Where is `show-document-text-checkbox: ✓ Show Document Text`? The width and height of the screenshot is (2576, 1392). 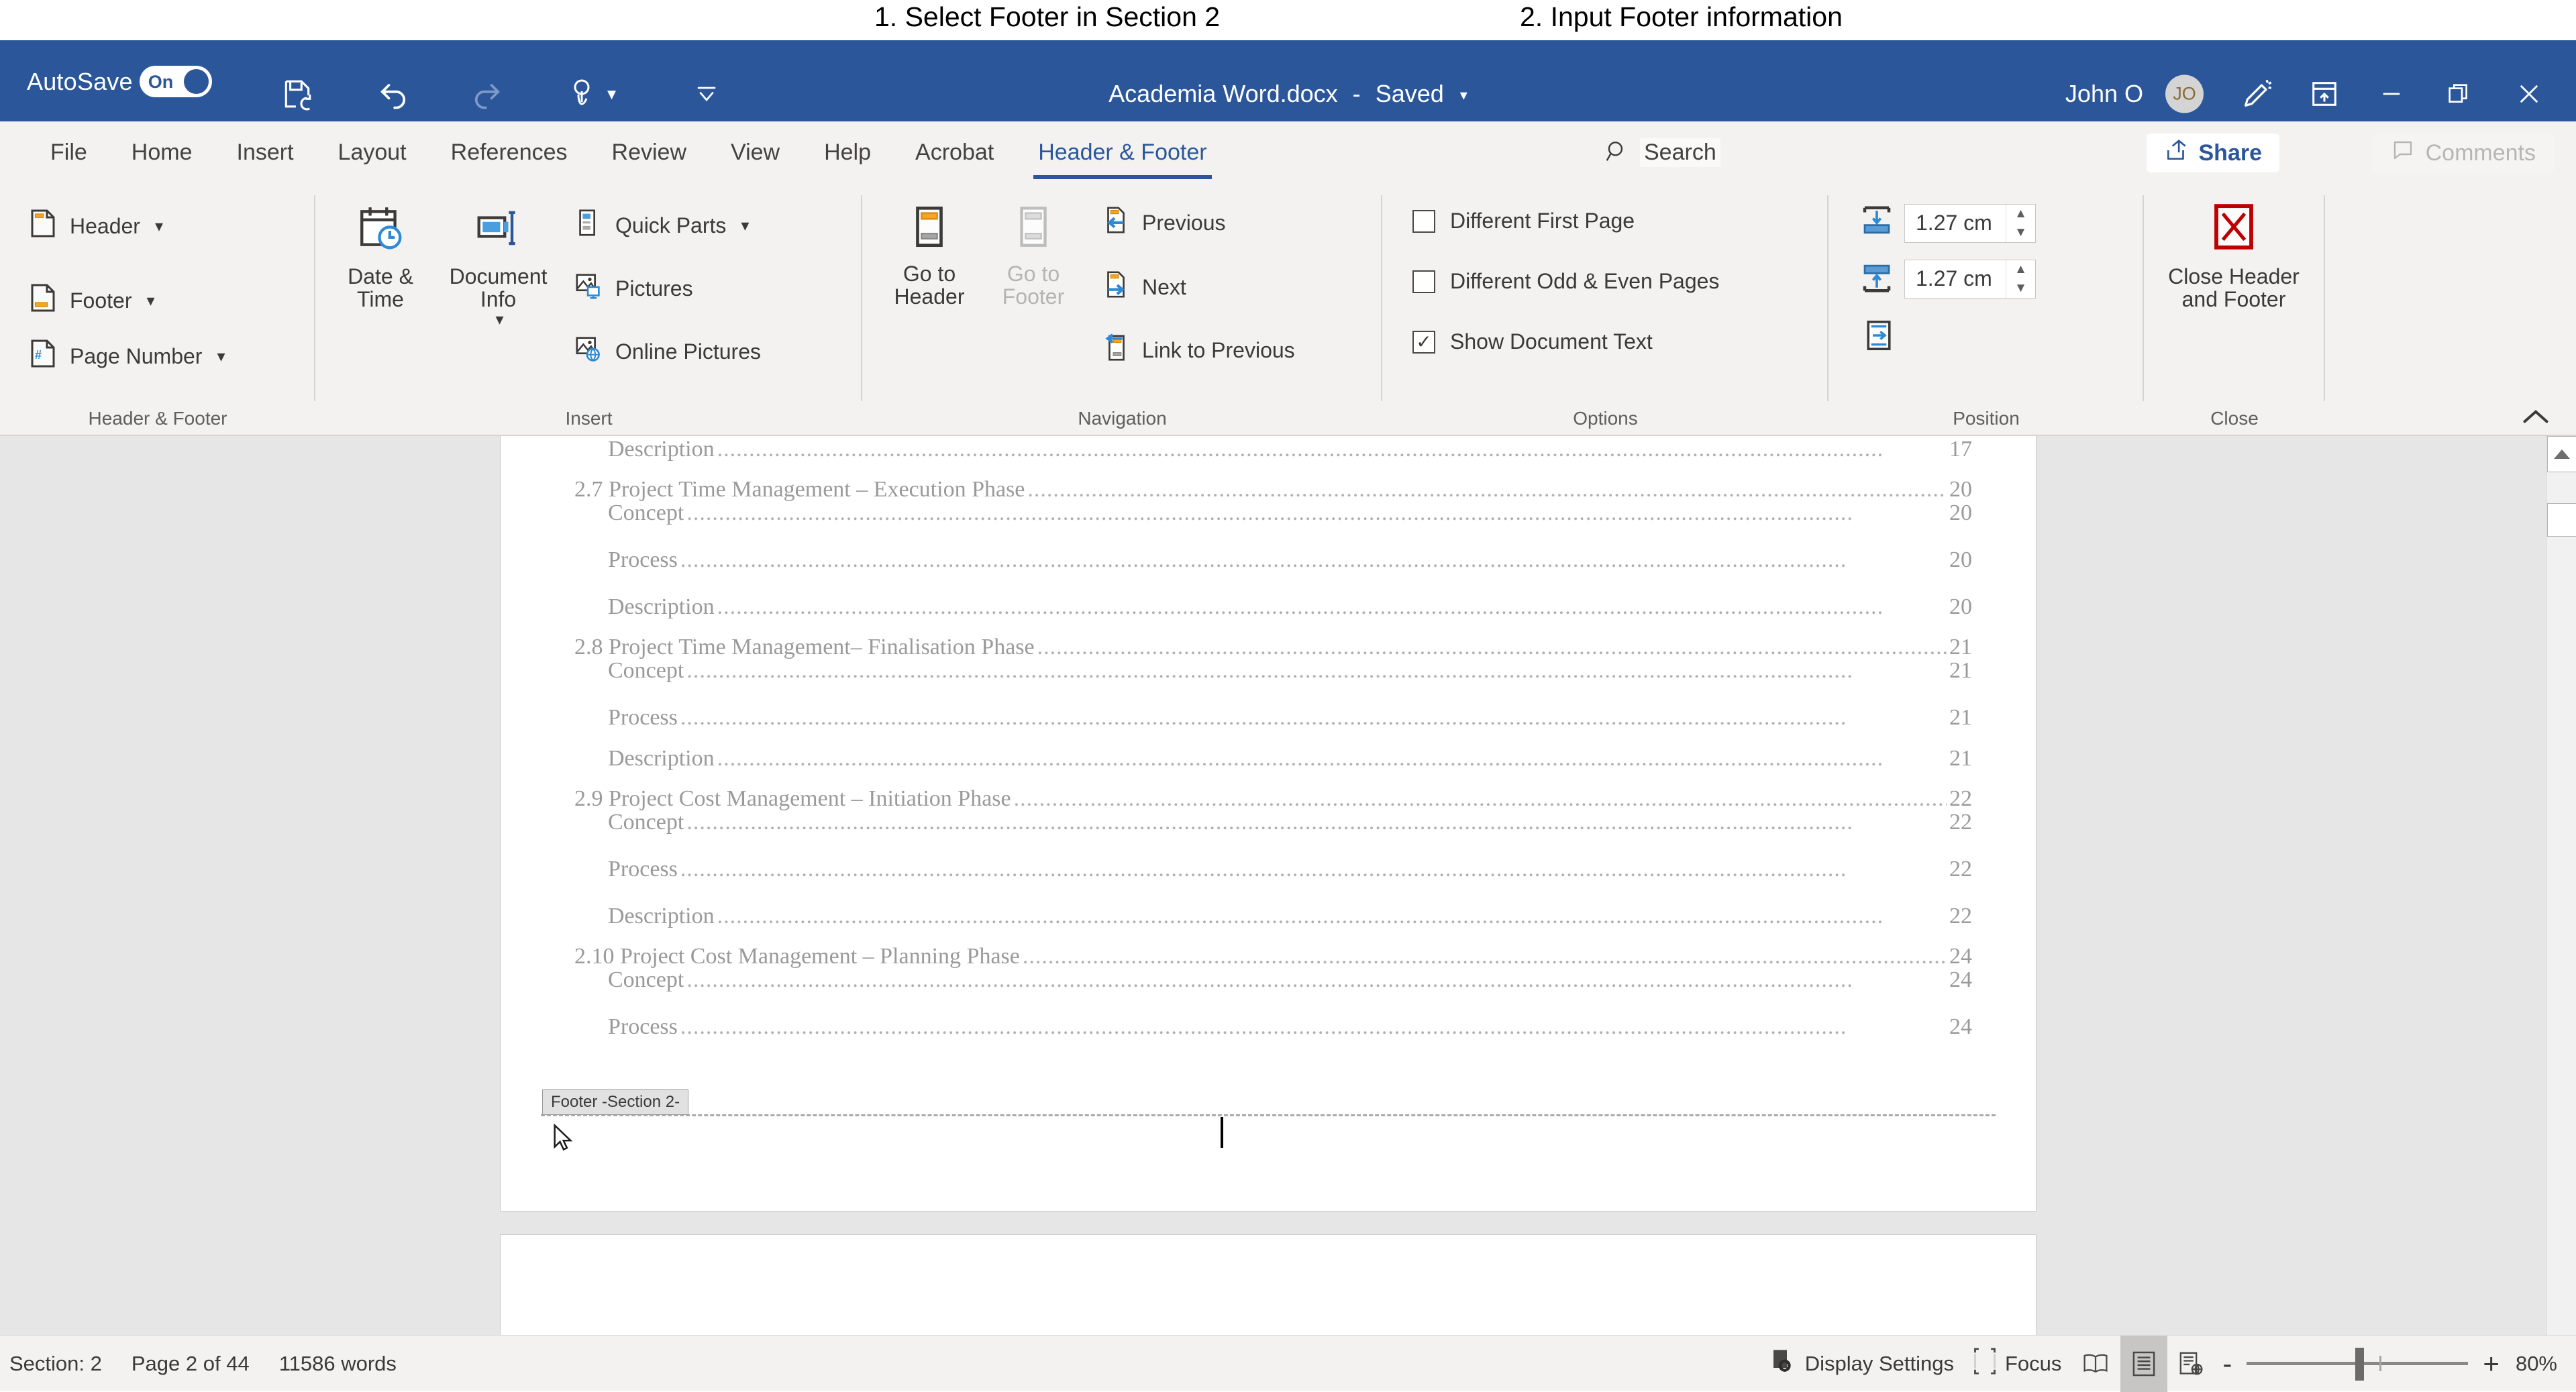 show-document-text-checkbox: ✓ Show Document Text is located at coordinates (1532, 341).